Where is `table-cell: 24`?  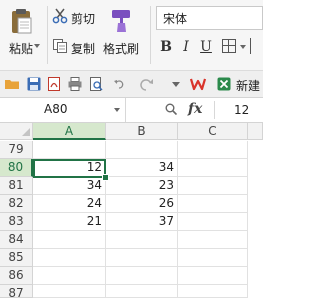
table-cell: 24 is located at coordinates (69, 204).